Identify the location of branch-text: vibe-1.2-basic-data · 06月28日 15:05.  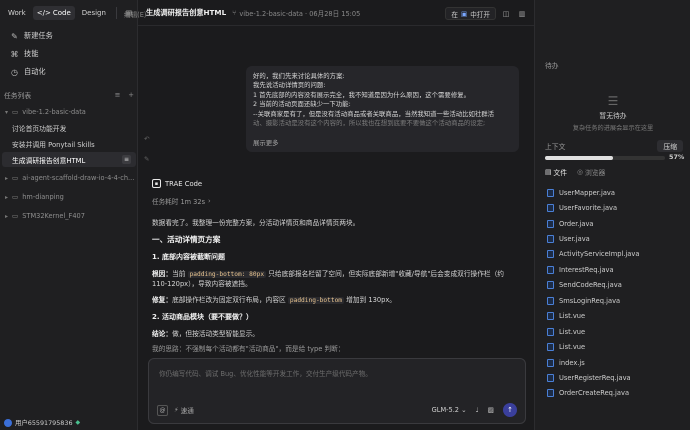
(300, 13).